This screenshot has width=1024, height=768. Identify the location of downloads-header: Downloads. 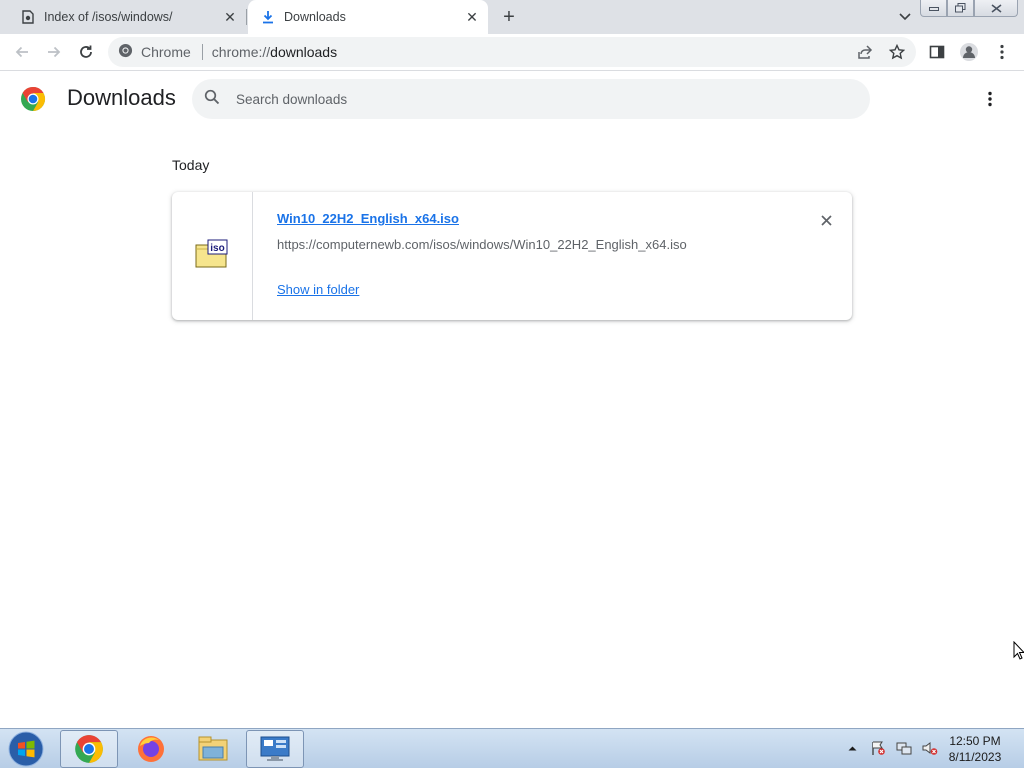
(512, 99).